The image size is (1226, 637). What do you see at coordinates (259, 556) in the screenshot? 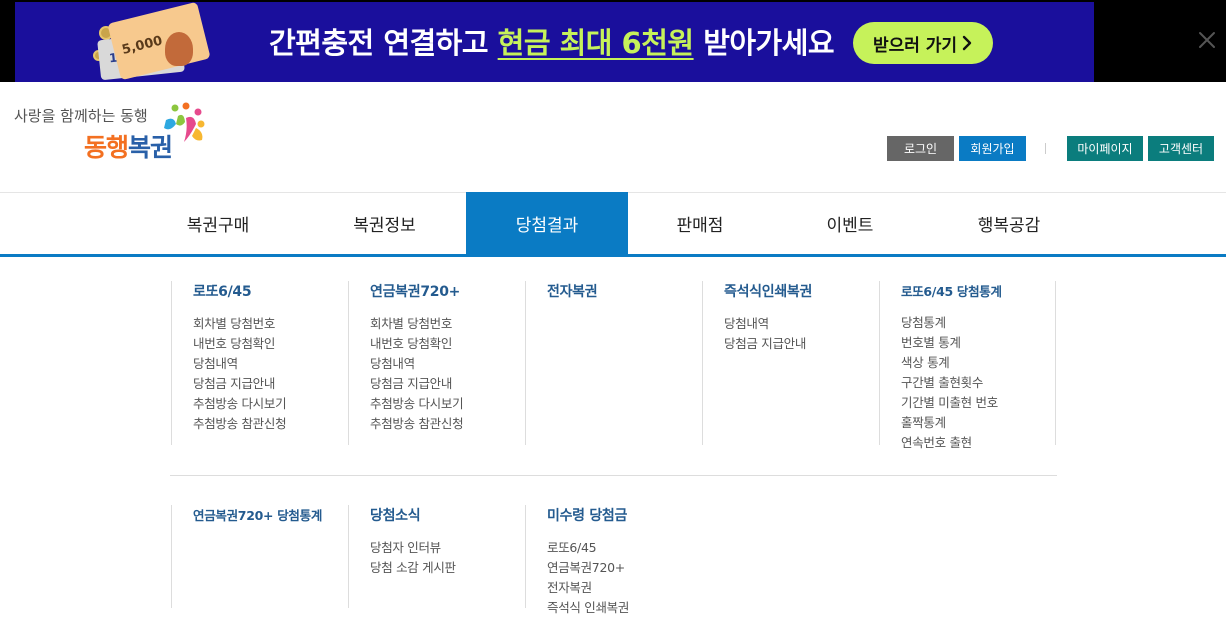
I see `menu-column: 연금복권720+ 당첨통계` at bounding box center [259, 556].